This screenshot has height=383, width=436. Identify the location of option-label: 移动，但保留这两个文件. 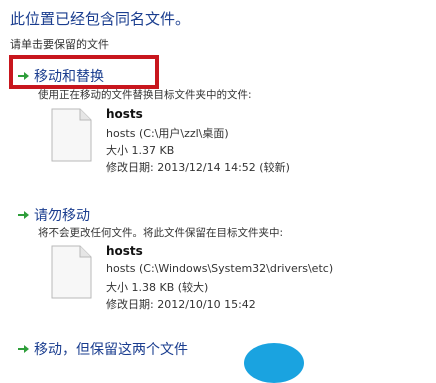
(111, 350).